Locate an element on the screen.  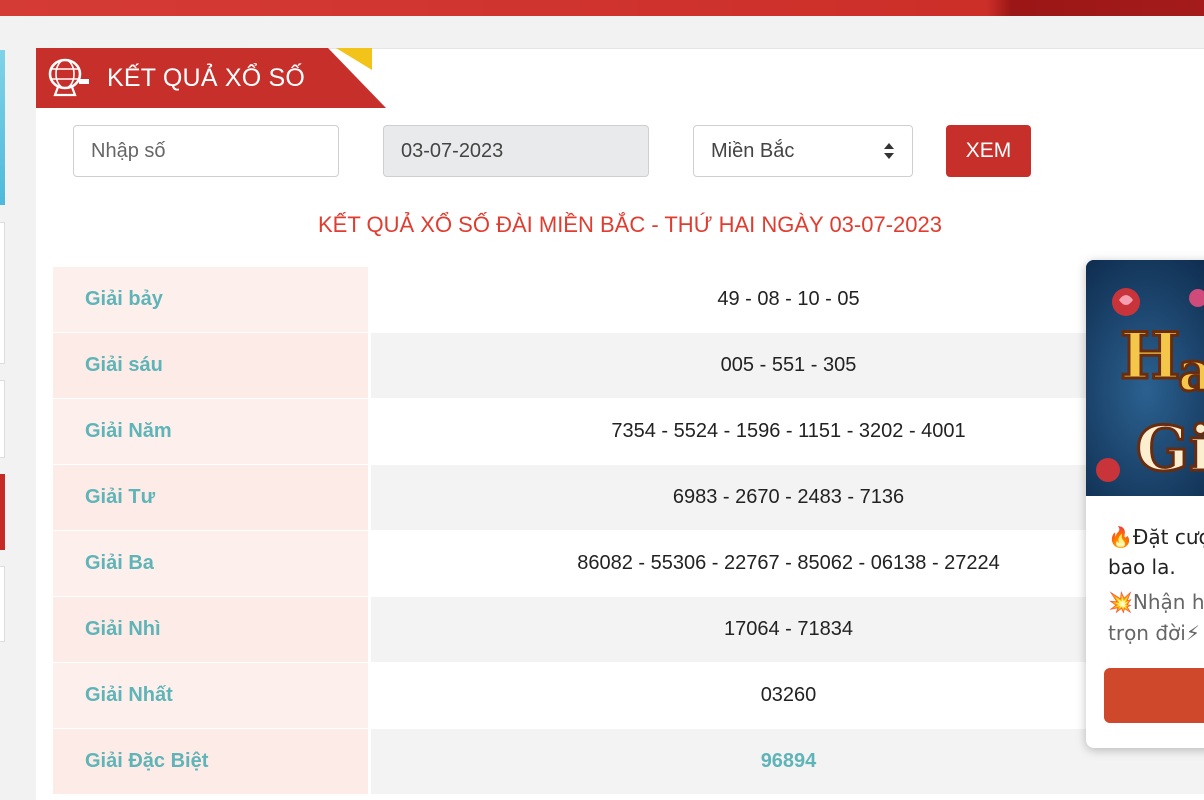
prize-label: Giải Tư is located at coordinates (210, 497).